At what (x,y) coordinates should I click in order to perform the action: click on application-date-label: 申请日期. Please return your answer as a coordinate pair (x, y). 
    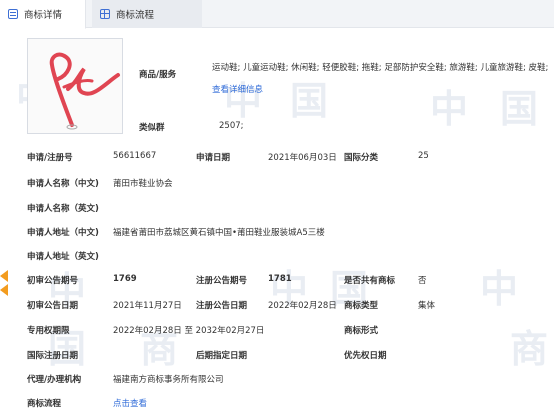
    Looking at the image, I should click on (213, 158).